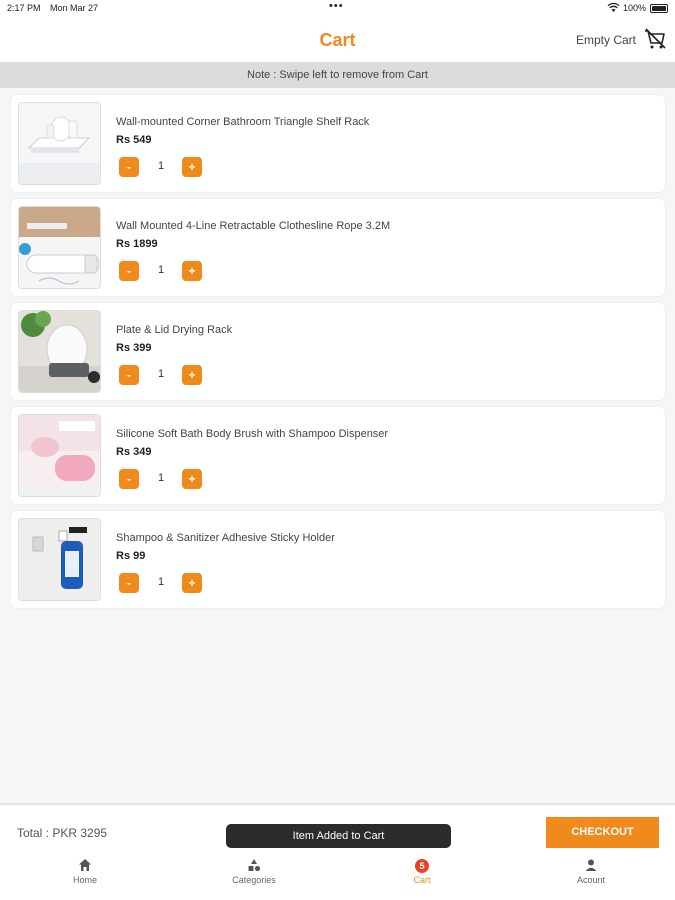 The image size is (675, 900). What do you see at coordinates (174, 330) in the screenshot?
I see `product-name: Plate & Lid Drying Rack` at bounding box center [174, 330].